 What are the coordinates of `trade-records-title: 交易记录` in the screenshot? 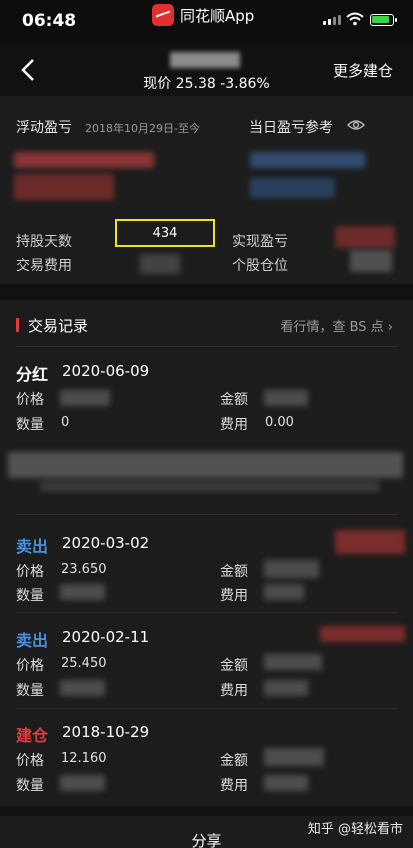 It's located at (58, 326).